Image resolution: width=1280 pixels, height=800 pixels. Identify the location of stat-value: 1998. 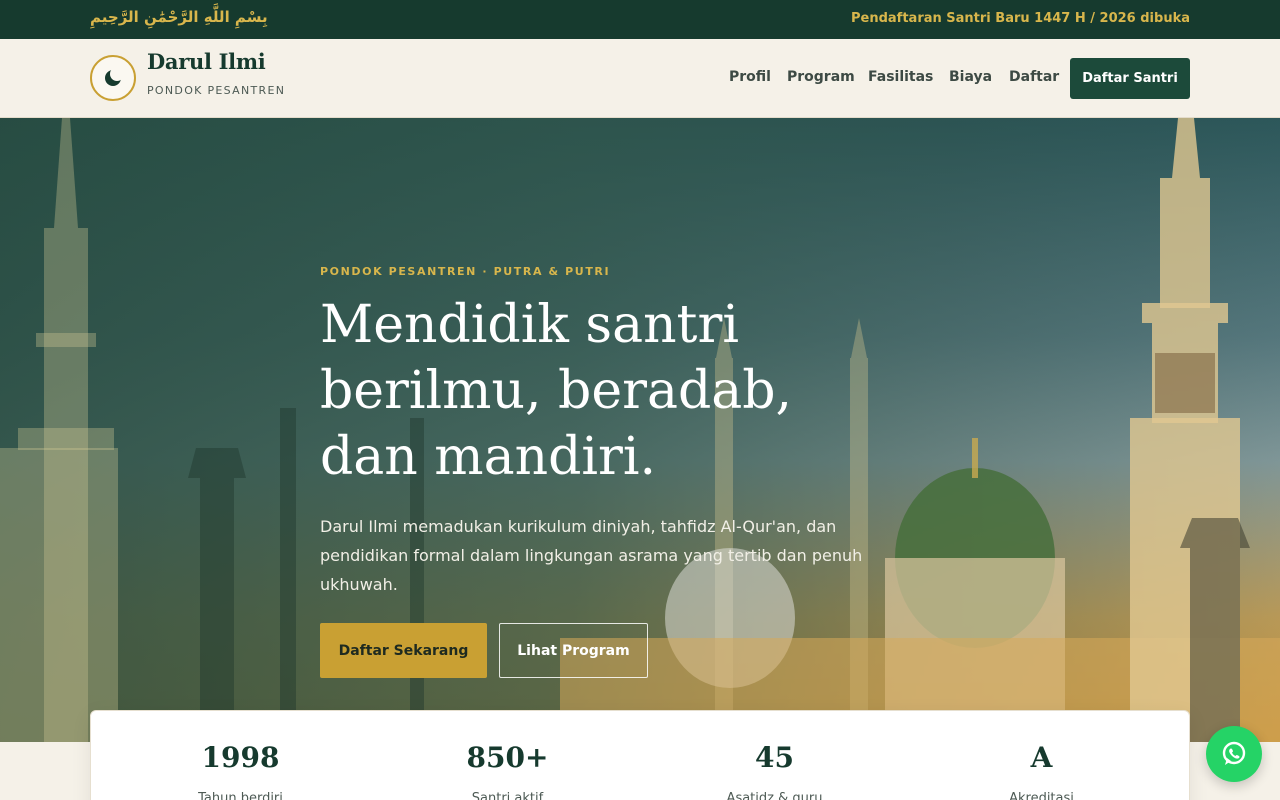
(240, 757).